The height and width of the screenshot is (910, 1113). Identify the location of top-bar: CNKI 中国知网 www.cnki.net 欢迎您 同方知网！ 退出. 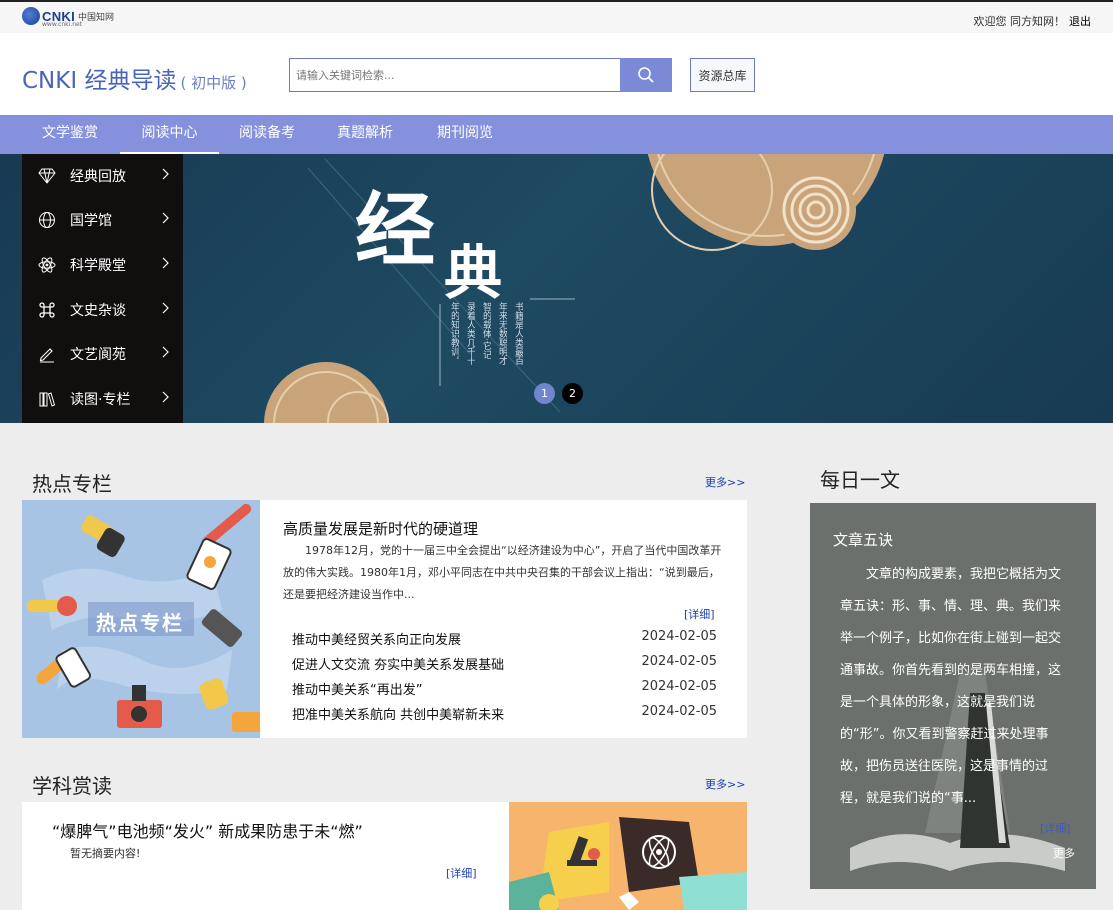
(556, 16).